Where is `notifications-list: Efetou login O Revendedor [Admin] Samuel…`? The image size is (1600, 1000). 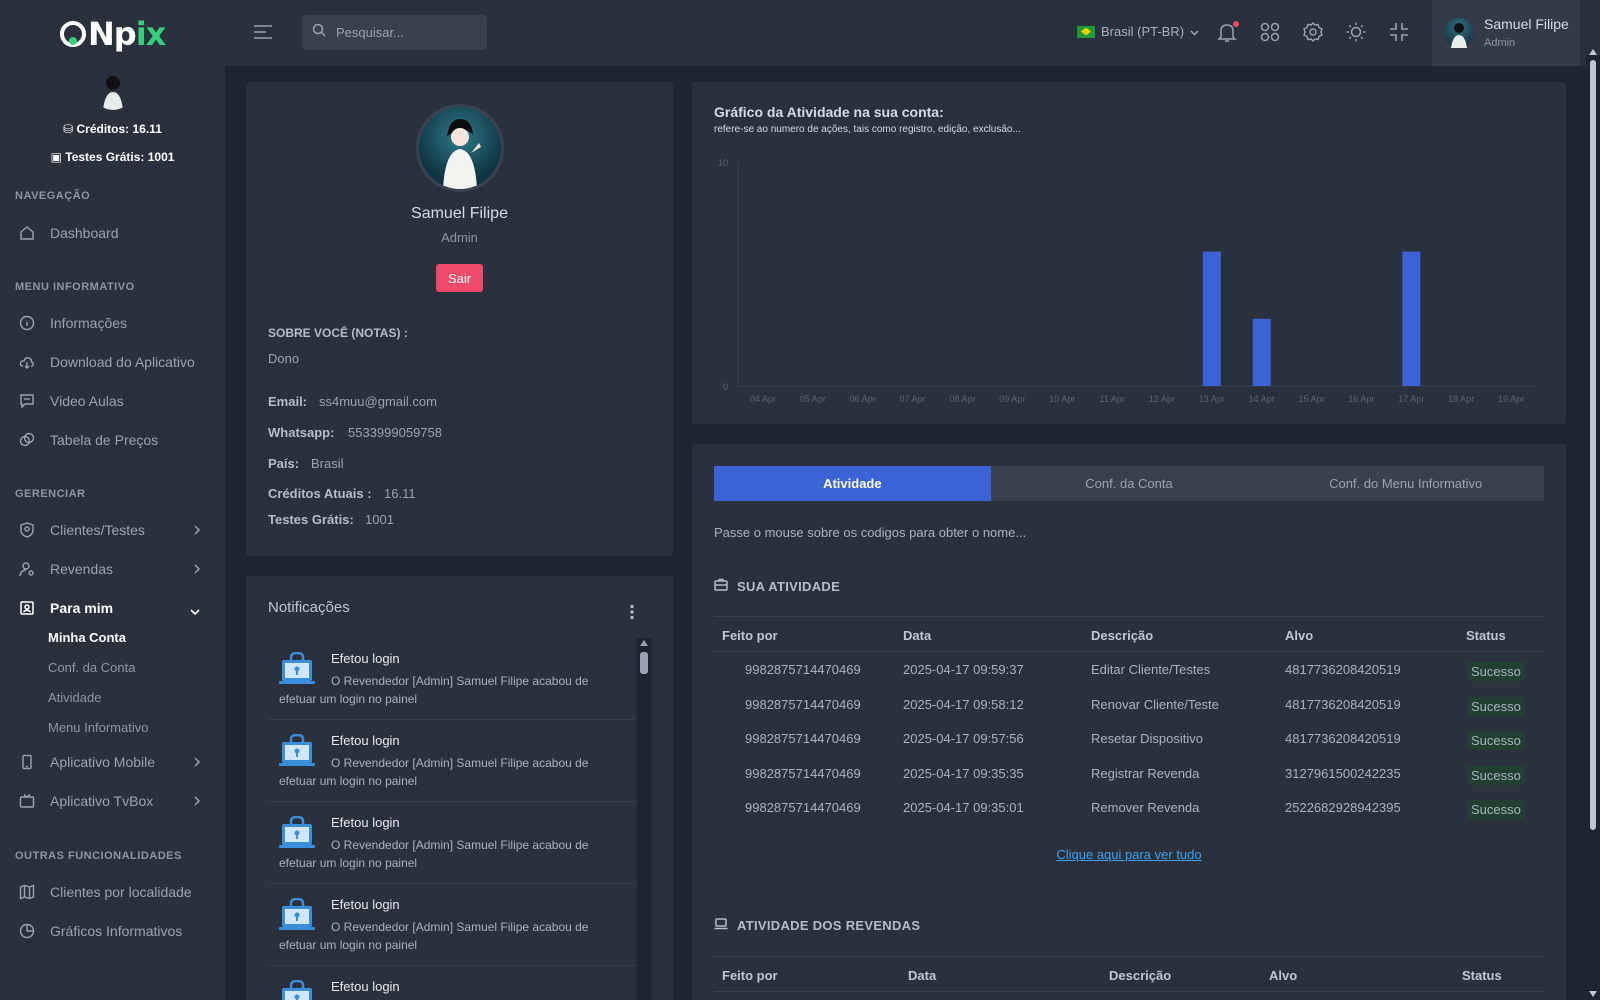 notifications-list: Efetou login O Revendedor [Admin] Samuel… is located at coordinates (452, 819).